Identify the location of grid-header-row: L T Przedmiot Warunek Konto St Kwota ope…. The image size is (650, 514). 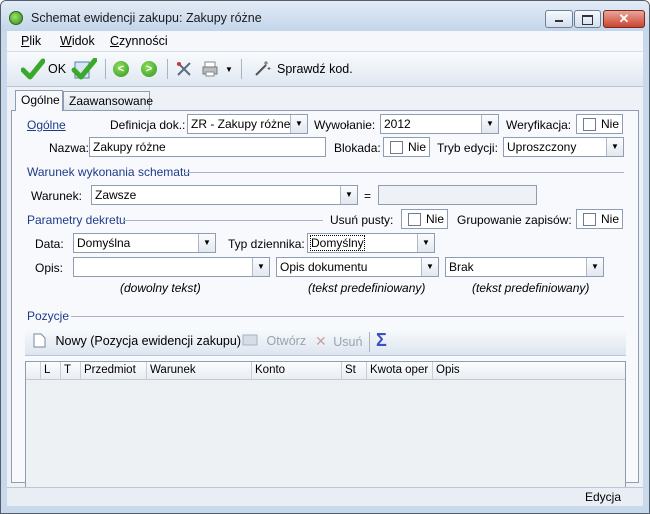
(325, 371).